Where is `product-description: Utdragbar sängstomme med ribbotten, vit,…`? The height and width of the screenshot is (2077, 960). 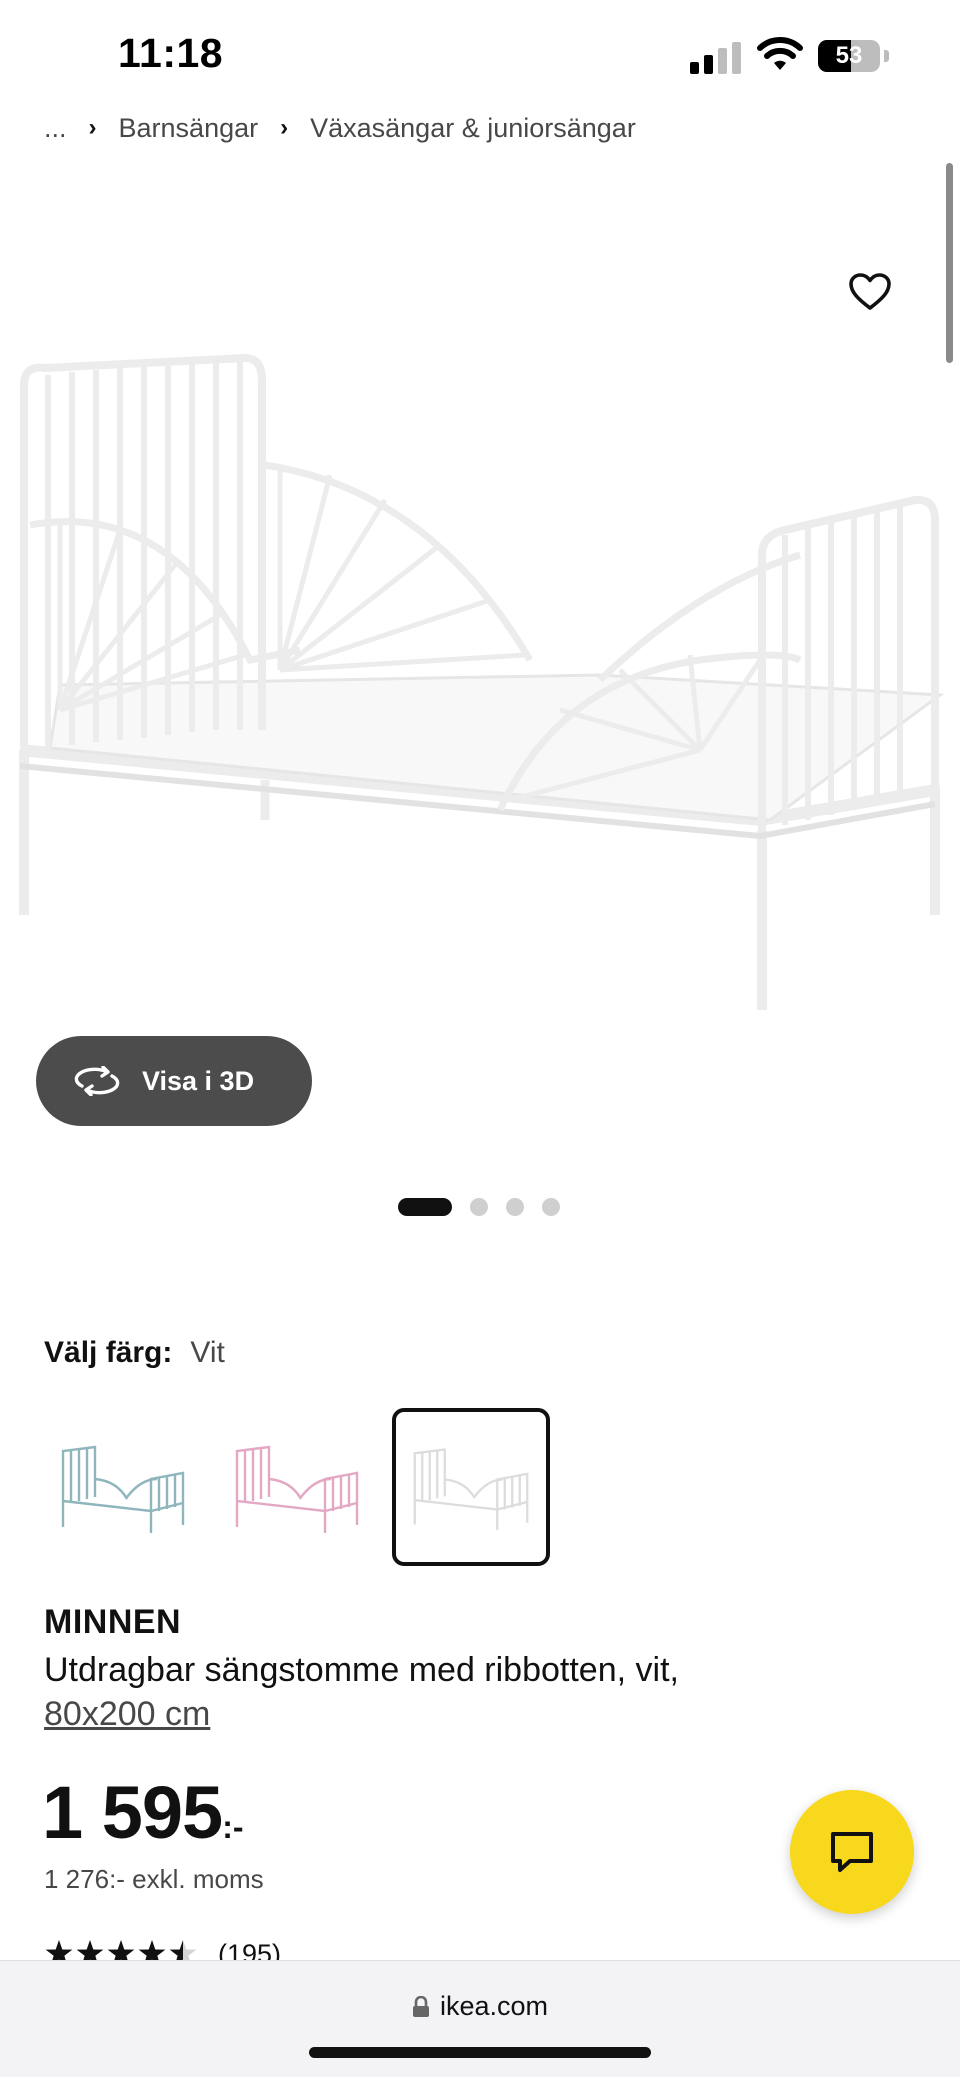
product-description: Utdragbar sängstomme med ribbotten, vit,… is located at coordinates (424, 1692).